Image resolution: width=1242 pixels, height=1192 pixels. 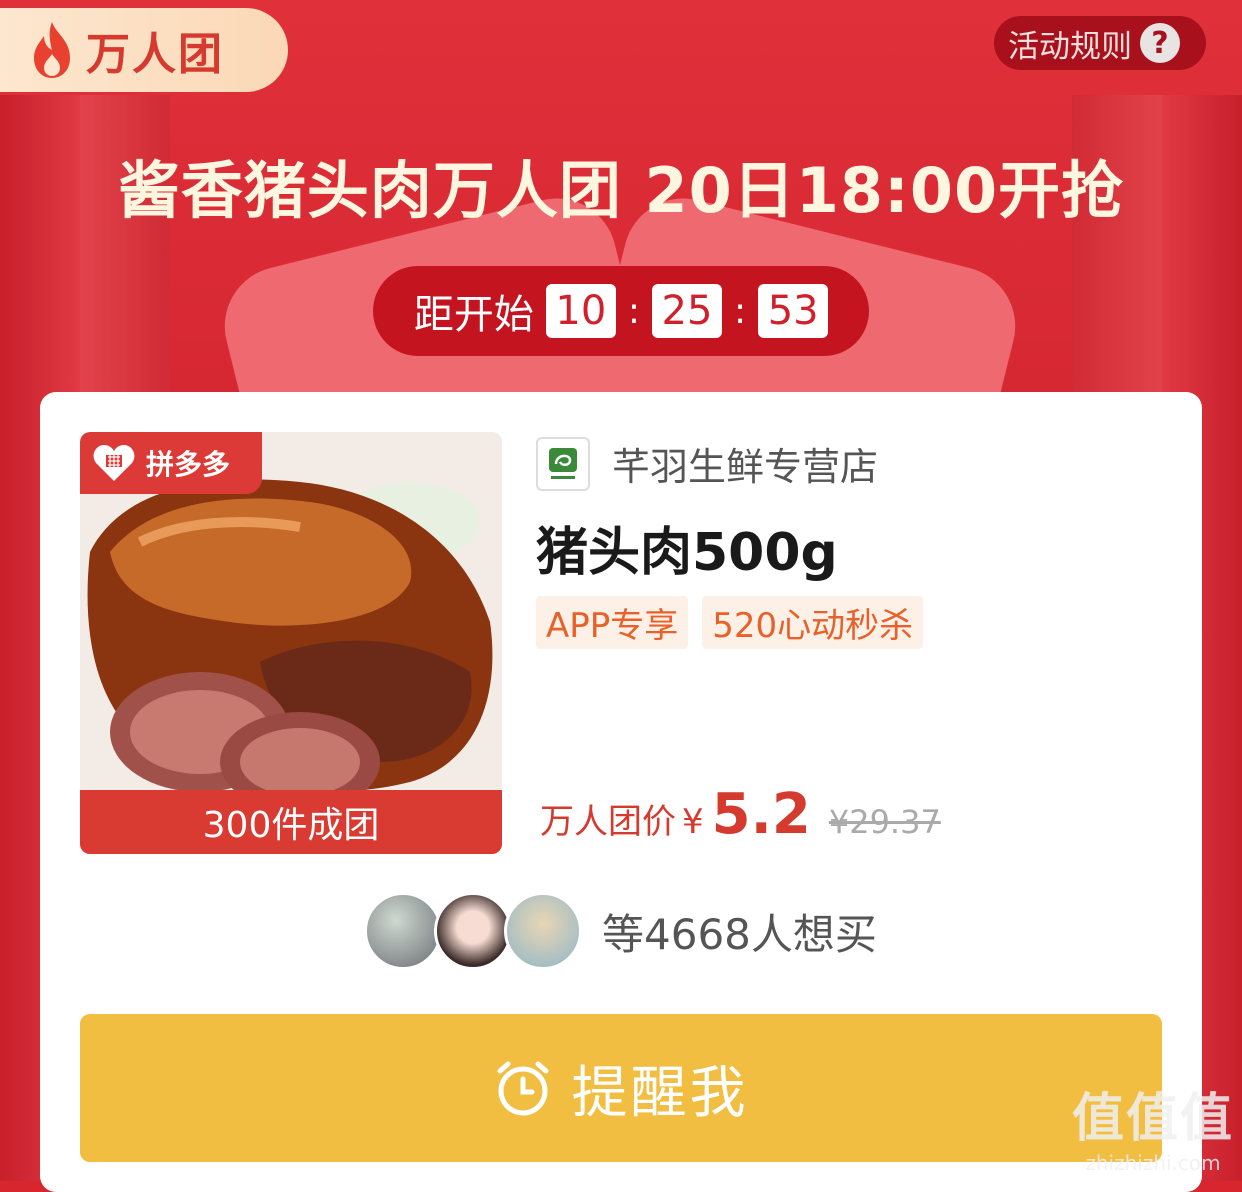 I want to click on help-icon: ?, so click(x=1160, y=43).